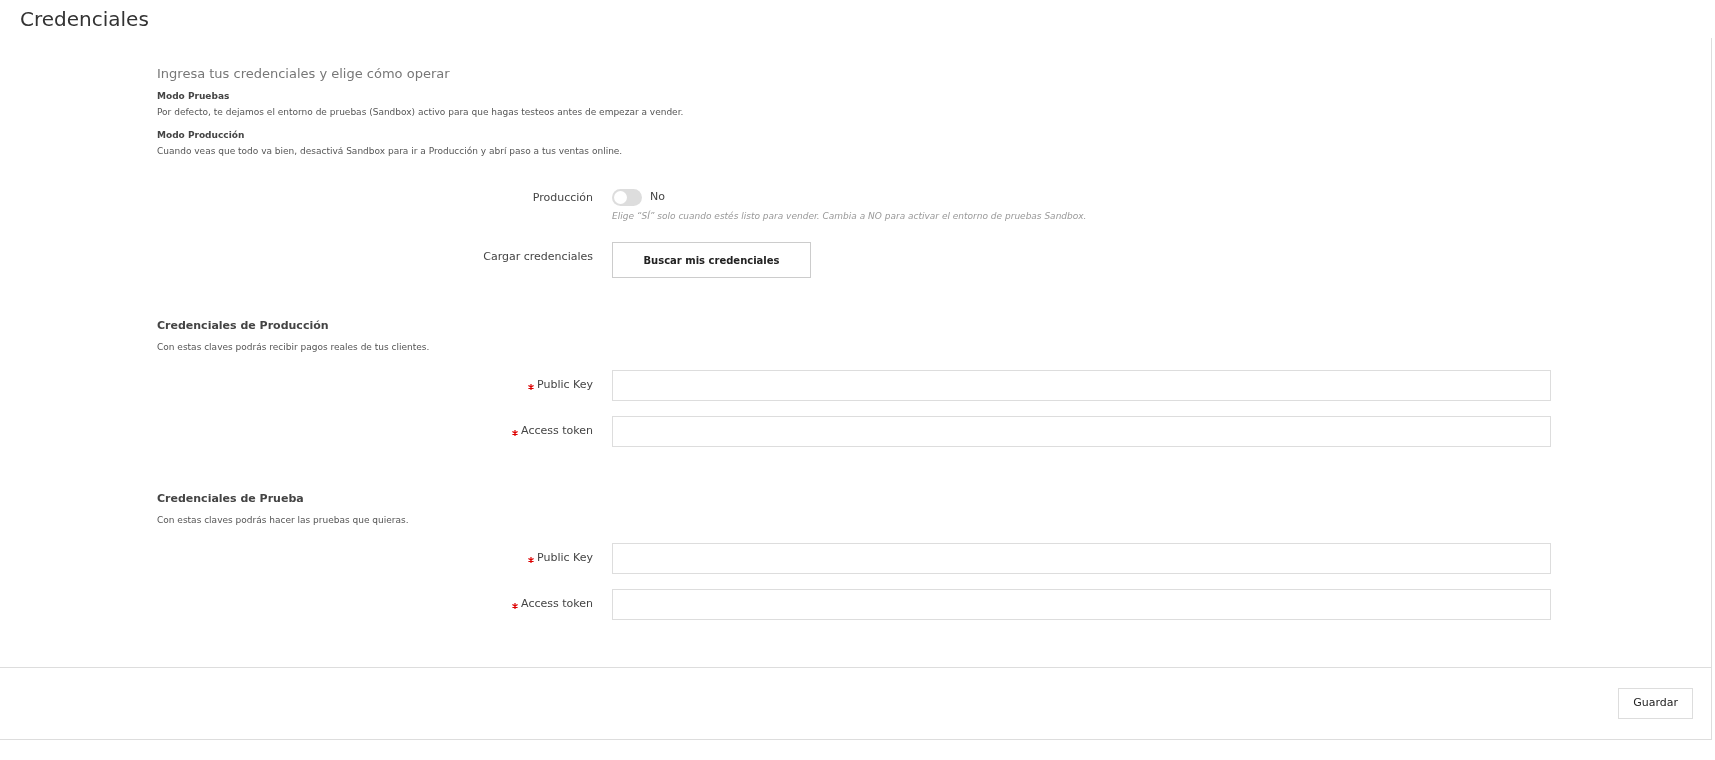 The width and height of the screenshot is (1715, 760). I want to click on field-label: Producción, so click(562, 197).